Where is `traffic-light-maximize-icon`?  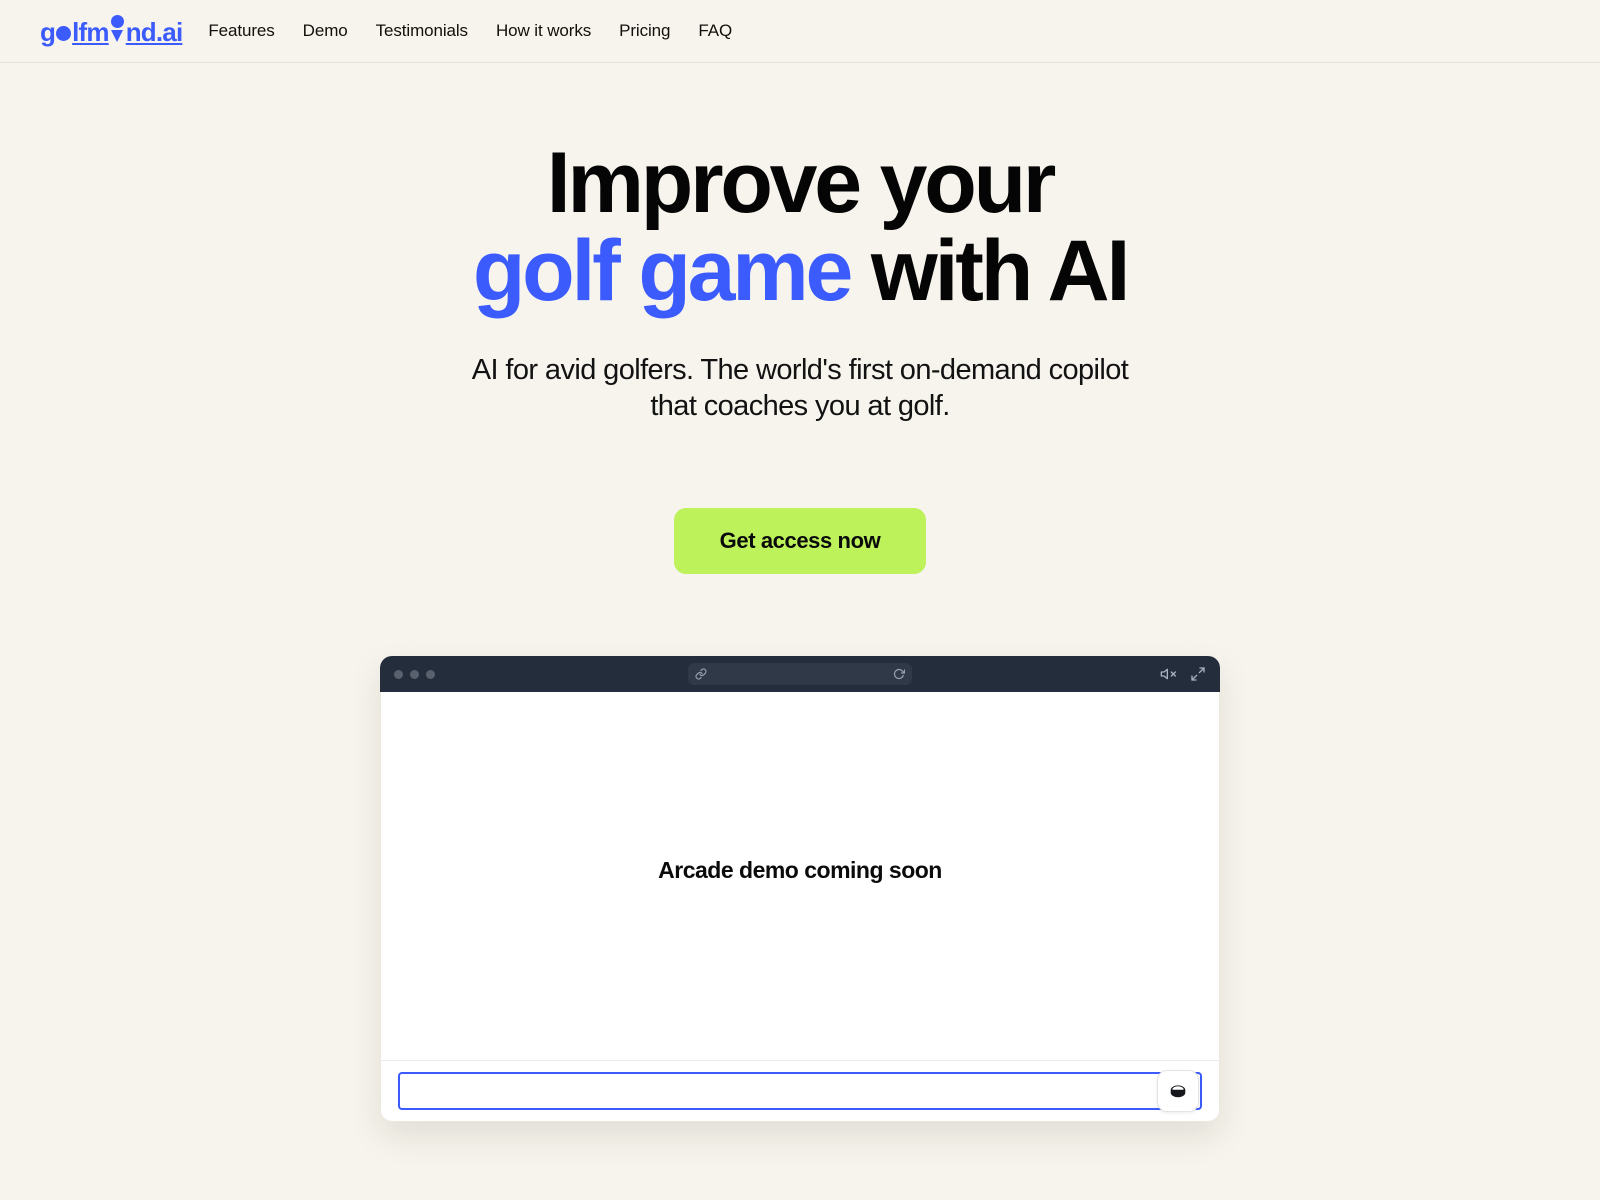
traffic-light-maximize-icon is located at coordinates (430, 674).